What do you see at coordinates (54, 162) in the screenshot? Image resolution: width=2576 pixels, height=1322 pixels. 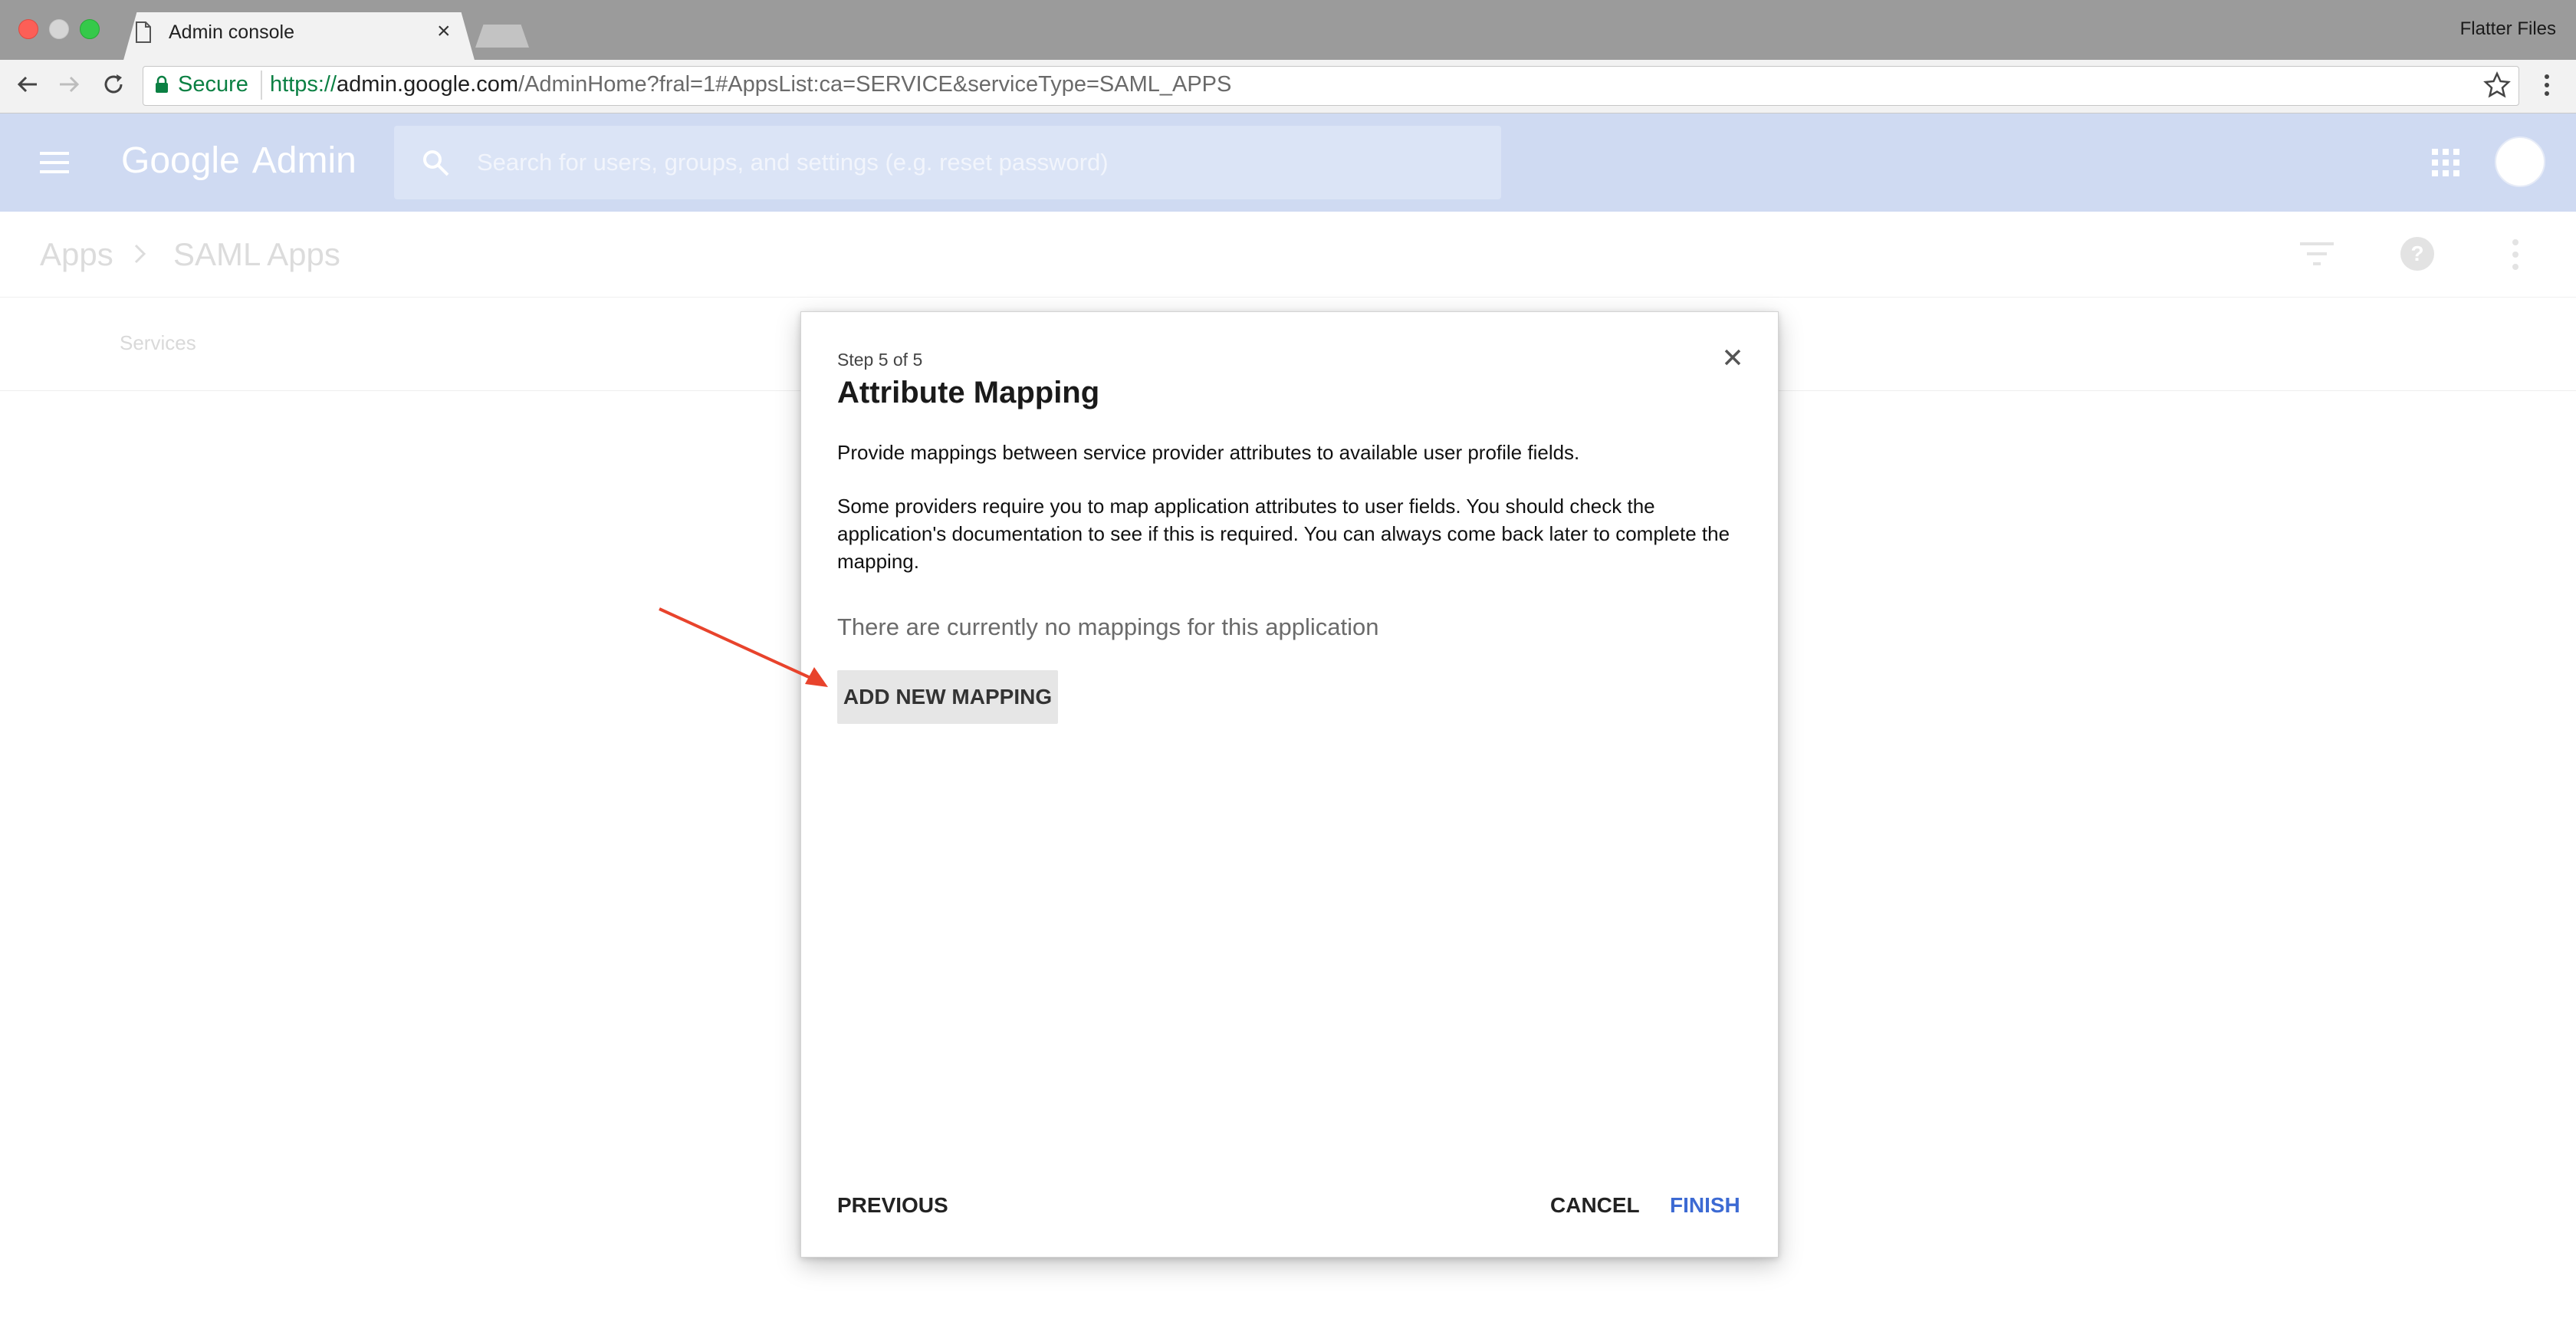 I see `hamburger-menu-icon` at bounding box center [54, 162].